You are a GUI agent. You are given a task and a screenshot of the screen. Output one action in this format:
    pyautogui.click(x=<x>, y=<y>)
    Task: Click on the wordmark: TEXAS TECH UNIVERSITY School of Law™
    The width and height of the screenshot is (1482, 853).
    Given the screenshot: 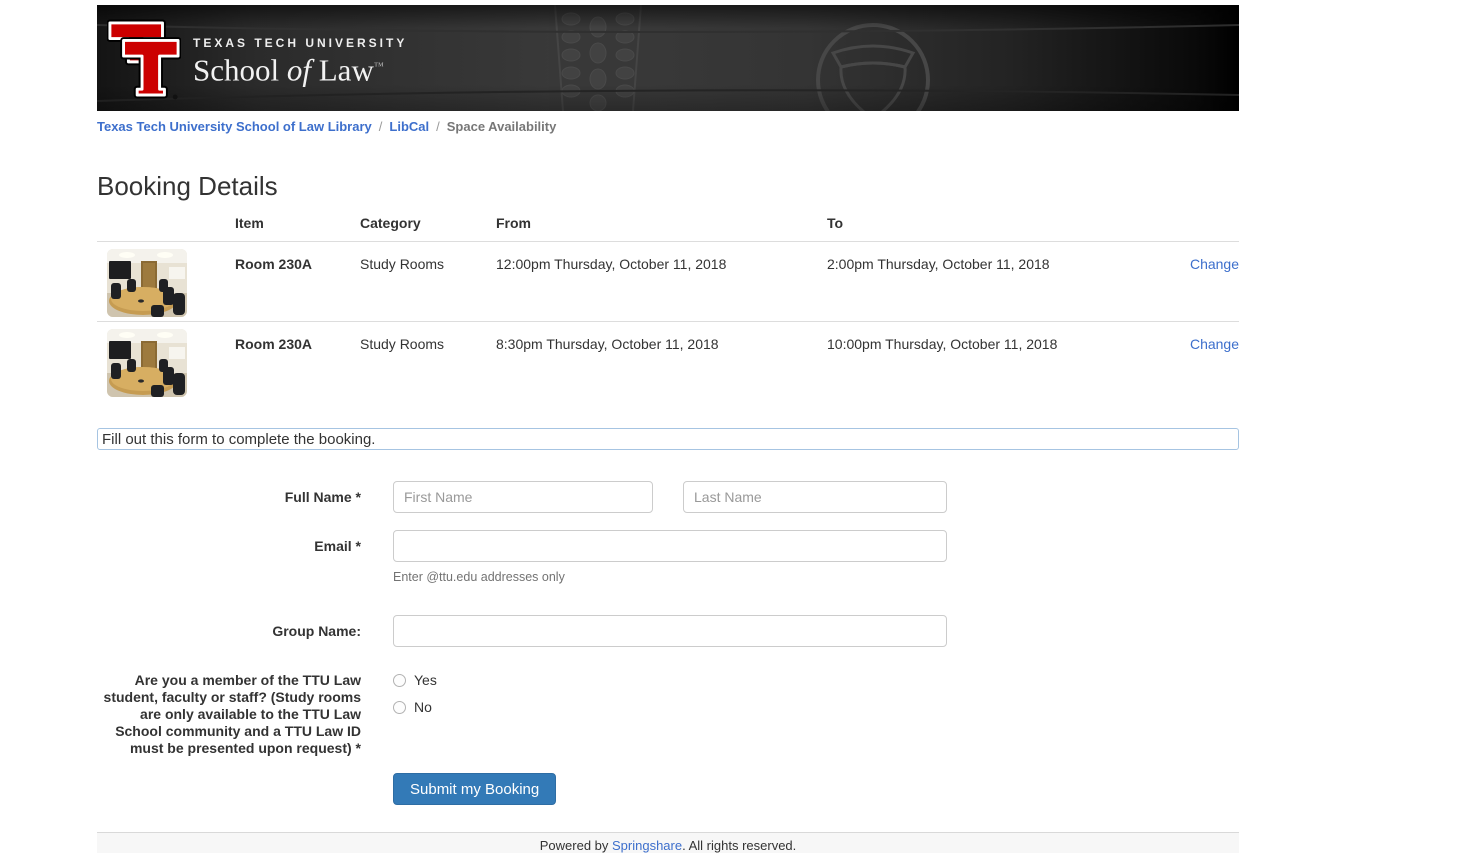 What is the action you would take?
    pyautogui.click(x=300, y=50)
    